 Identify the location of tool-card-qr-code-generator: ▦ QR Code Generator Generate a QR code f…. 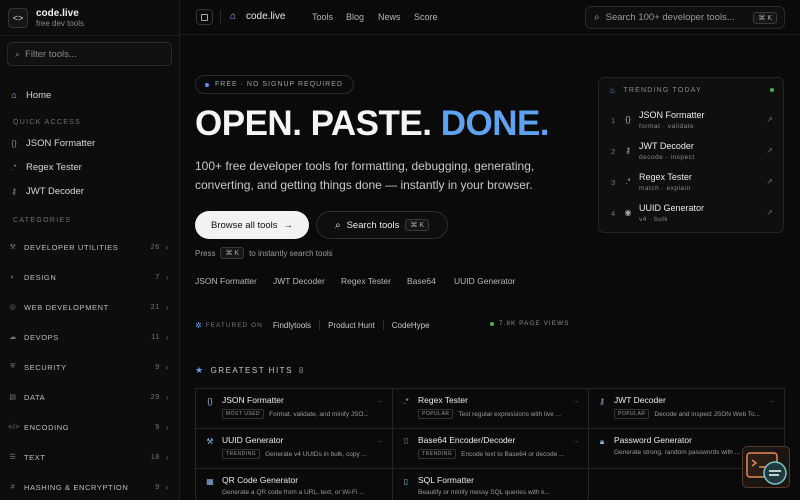
(294, 484).